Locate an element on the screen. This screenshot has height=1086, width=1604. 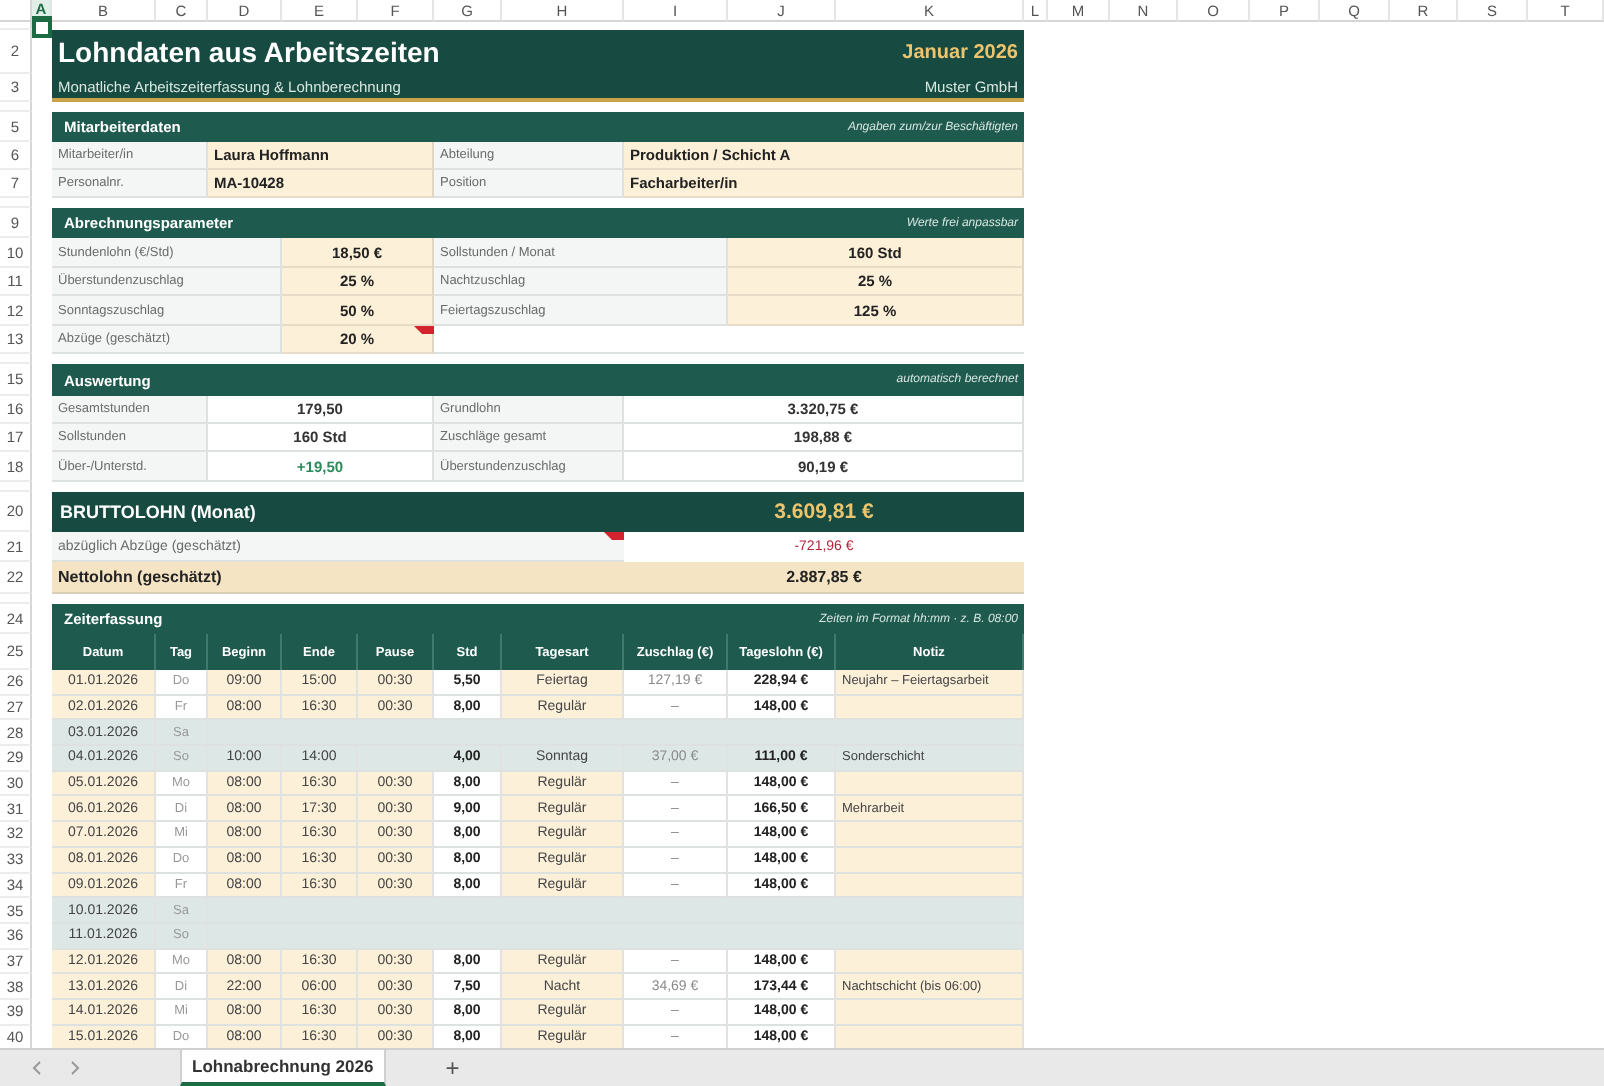
sheet-title: Lohndaten aus Arbeitszeiten is located at coordinates (338, 52).